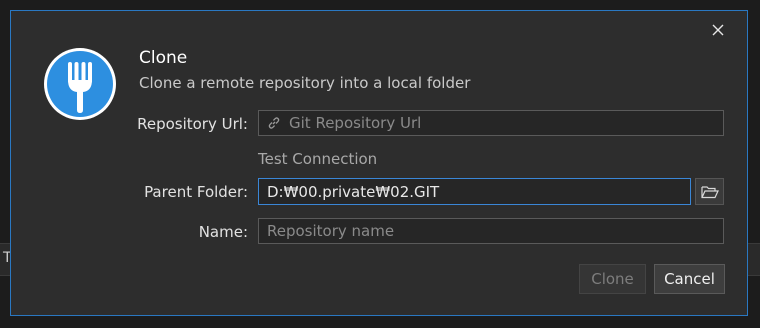 This screenshot has width=760, height=328. What do you see at coordinates (196, 192) in the screenshot?
I see `parent-folder-label: Parent Folder:` at bounding box center [196, 192].